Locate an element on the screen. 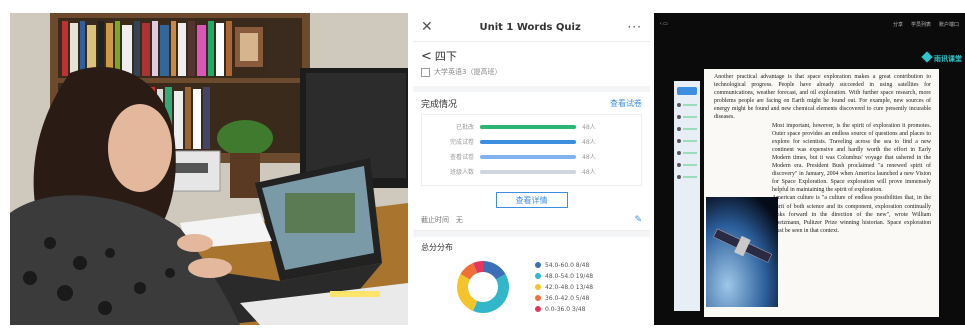 The image size is (965, 329). chevron-left-icon: < is located at coordinates (426, 56).